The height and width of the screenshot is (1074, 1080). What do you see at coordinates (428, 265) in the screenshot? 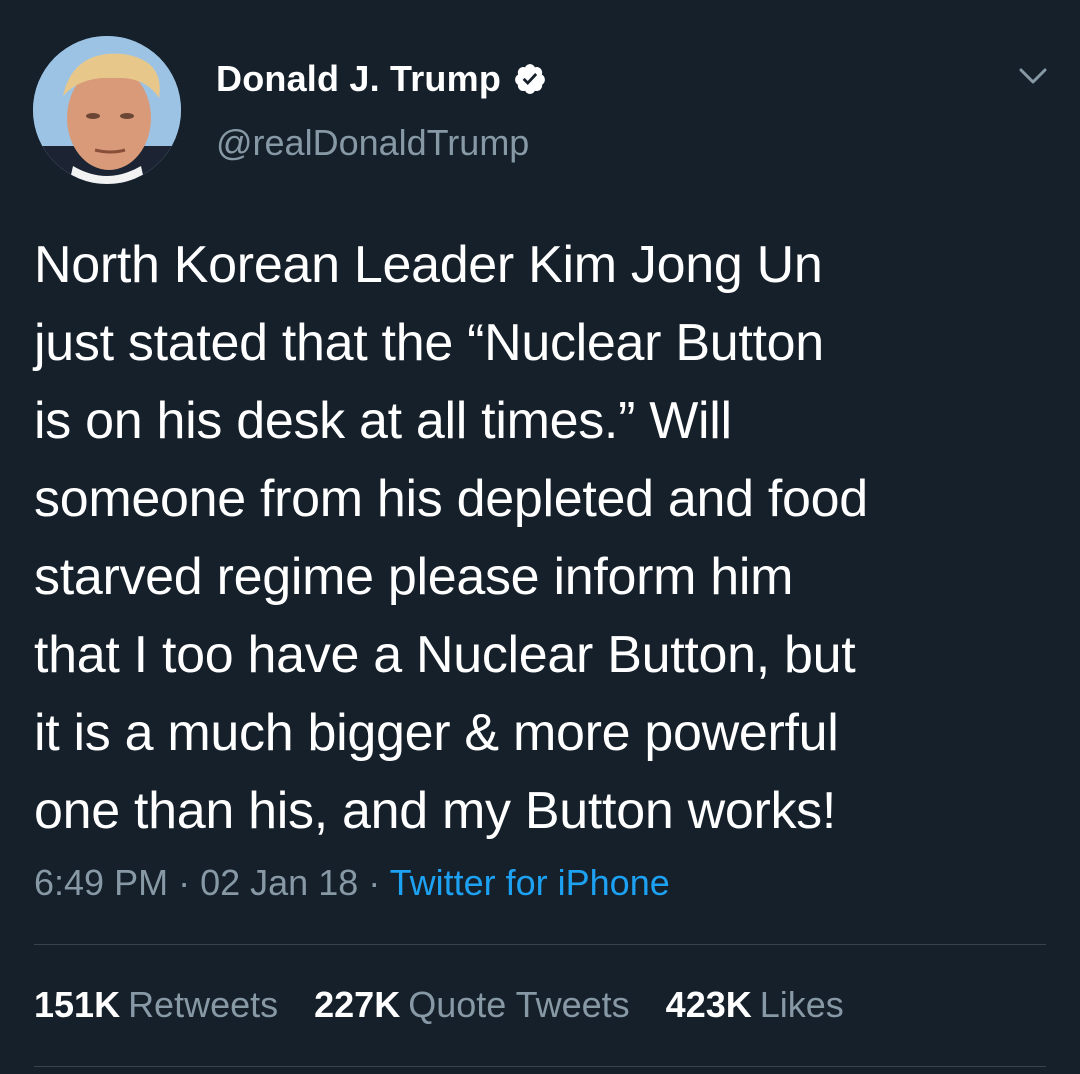
I see `tweet-text-line: North Korean Leader Kim Jong Un` at bounding box center [428, 265].